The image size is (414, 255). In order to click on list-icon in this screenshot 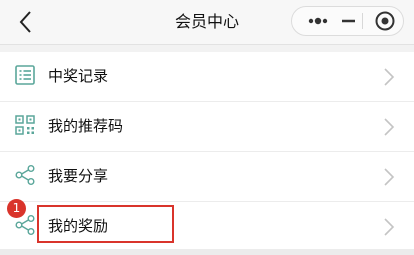, I will do `click(25, 75)`.